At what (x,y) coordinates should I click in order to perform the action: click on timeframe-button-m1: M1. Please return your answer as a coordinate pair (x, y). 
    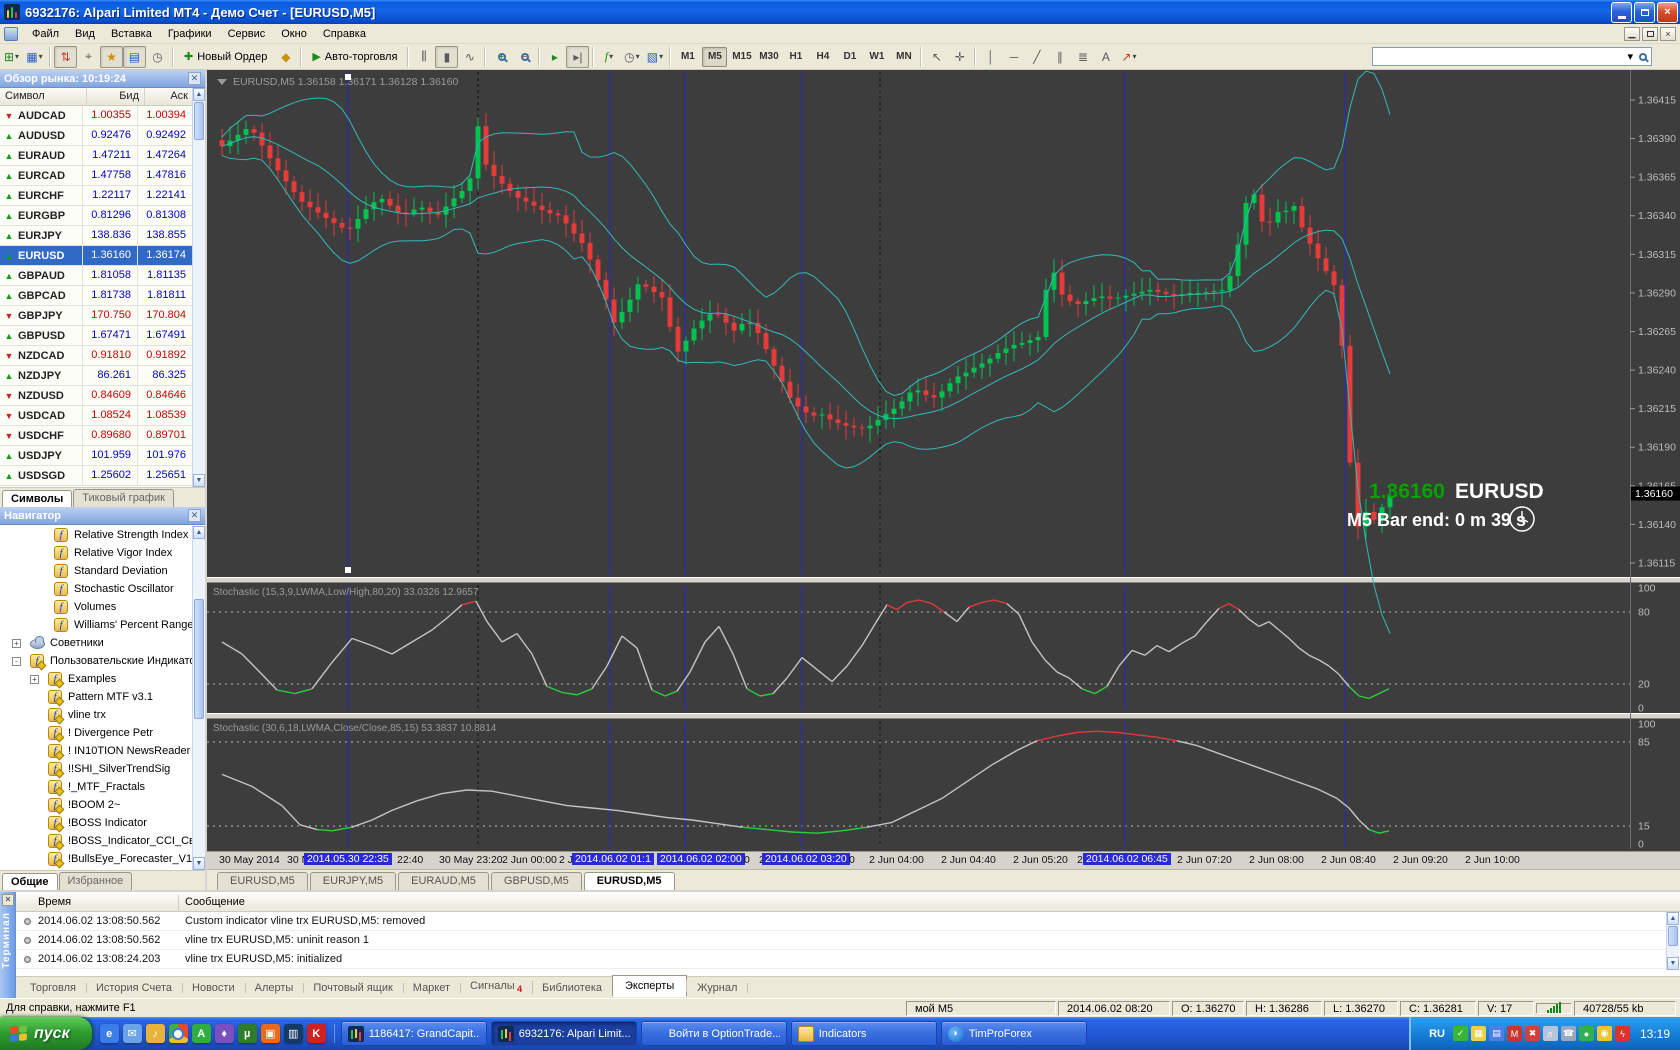
    Looking at the image, I should click on (687, 57).